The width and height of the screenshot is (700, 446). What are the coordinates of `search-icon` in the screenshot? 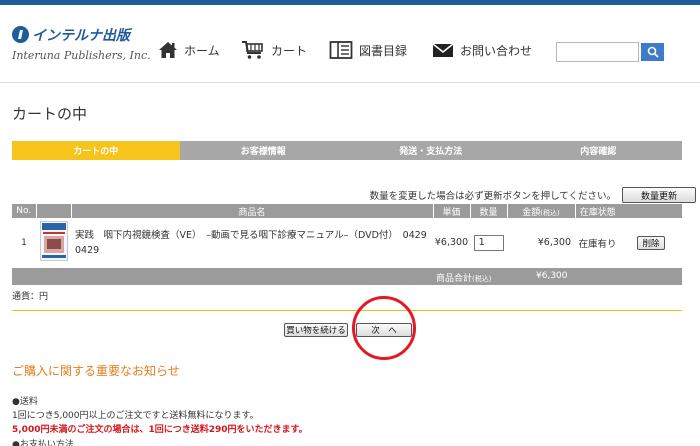 It's located at (653, 52).